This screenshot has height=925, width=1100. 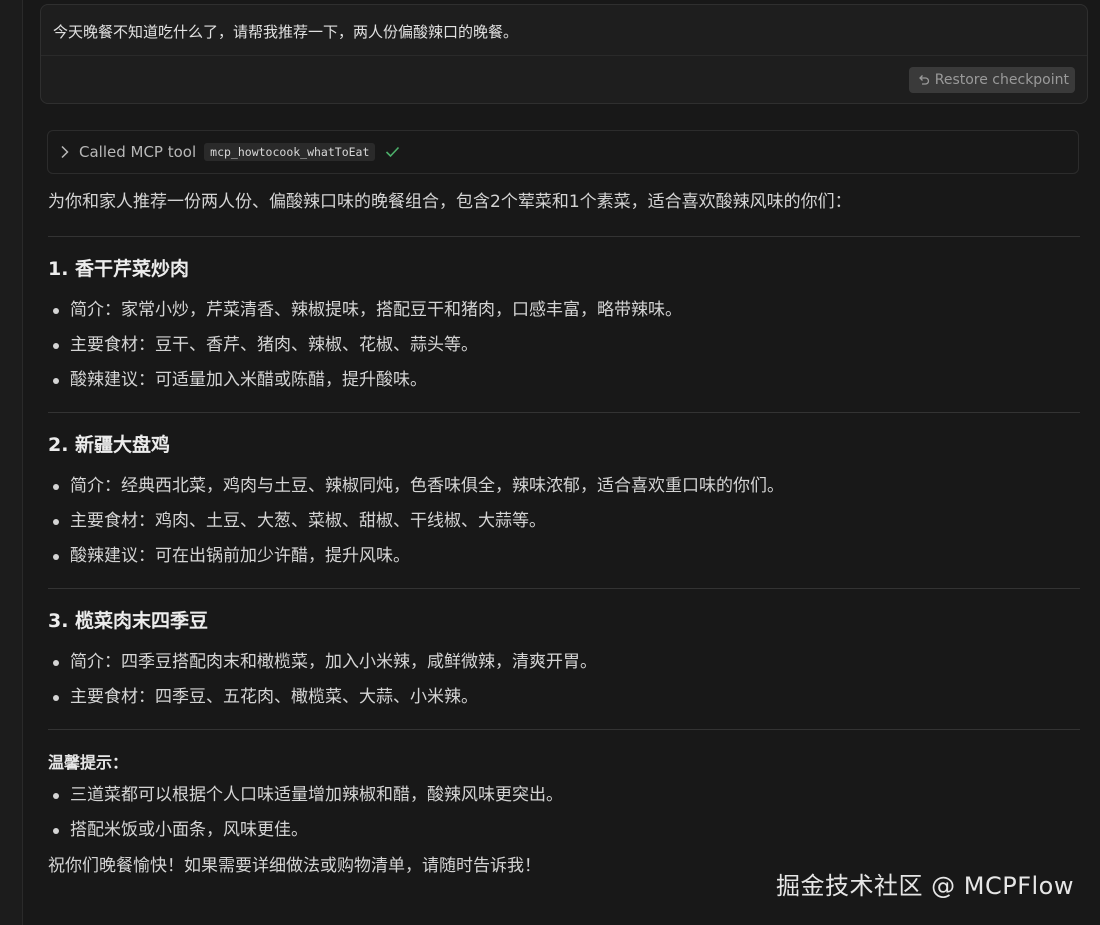 I want to click on mcp-tool-call-row: Called MCP tool mcp_howtocook_whatToEat, so click(x=563, y=152).